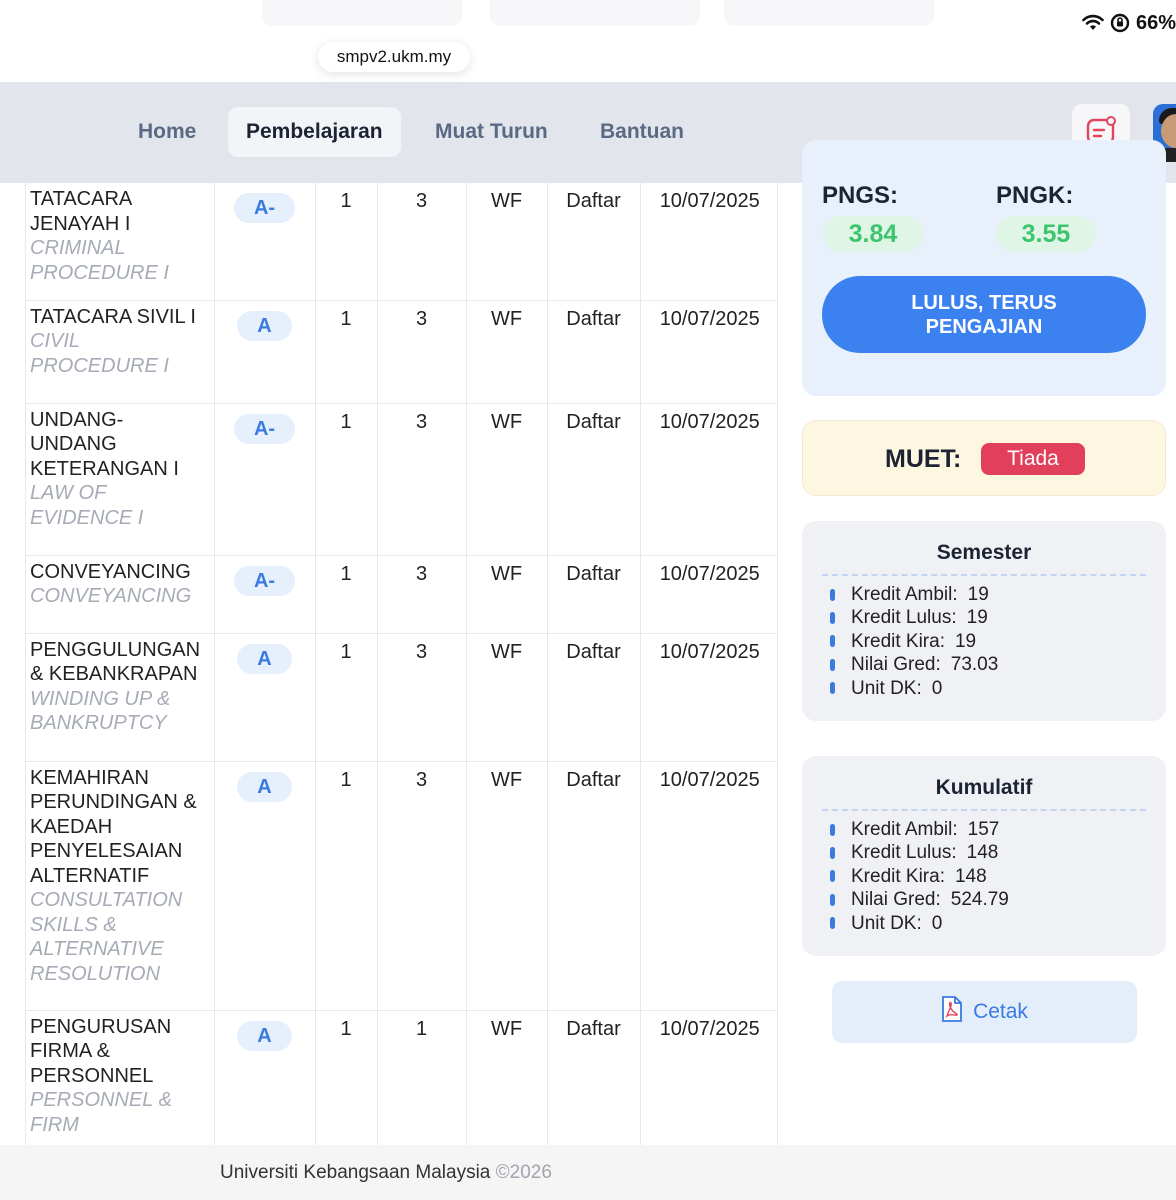  I want to click on url-bar: smpv2.ukm.my, so click(394, 57).